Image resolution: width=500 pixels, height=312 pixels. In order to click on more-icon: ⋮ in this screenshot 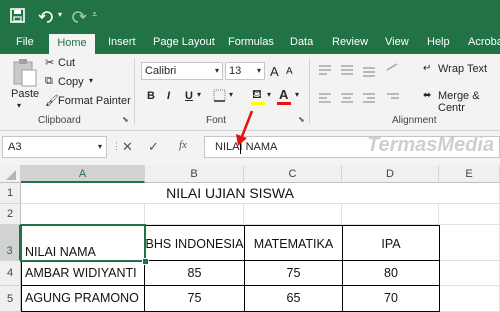, I will do `click(116, 146)`.